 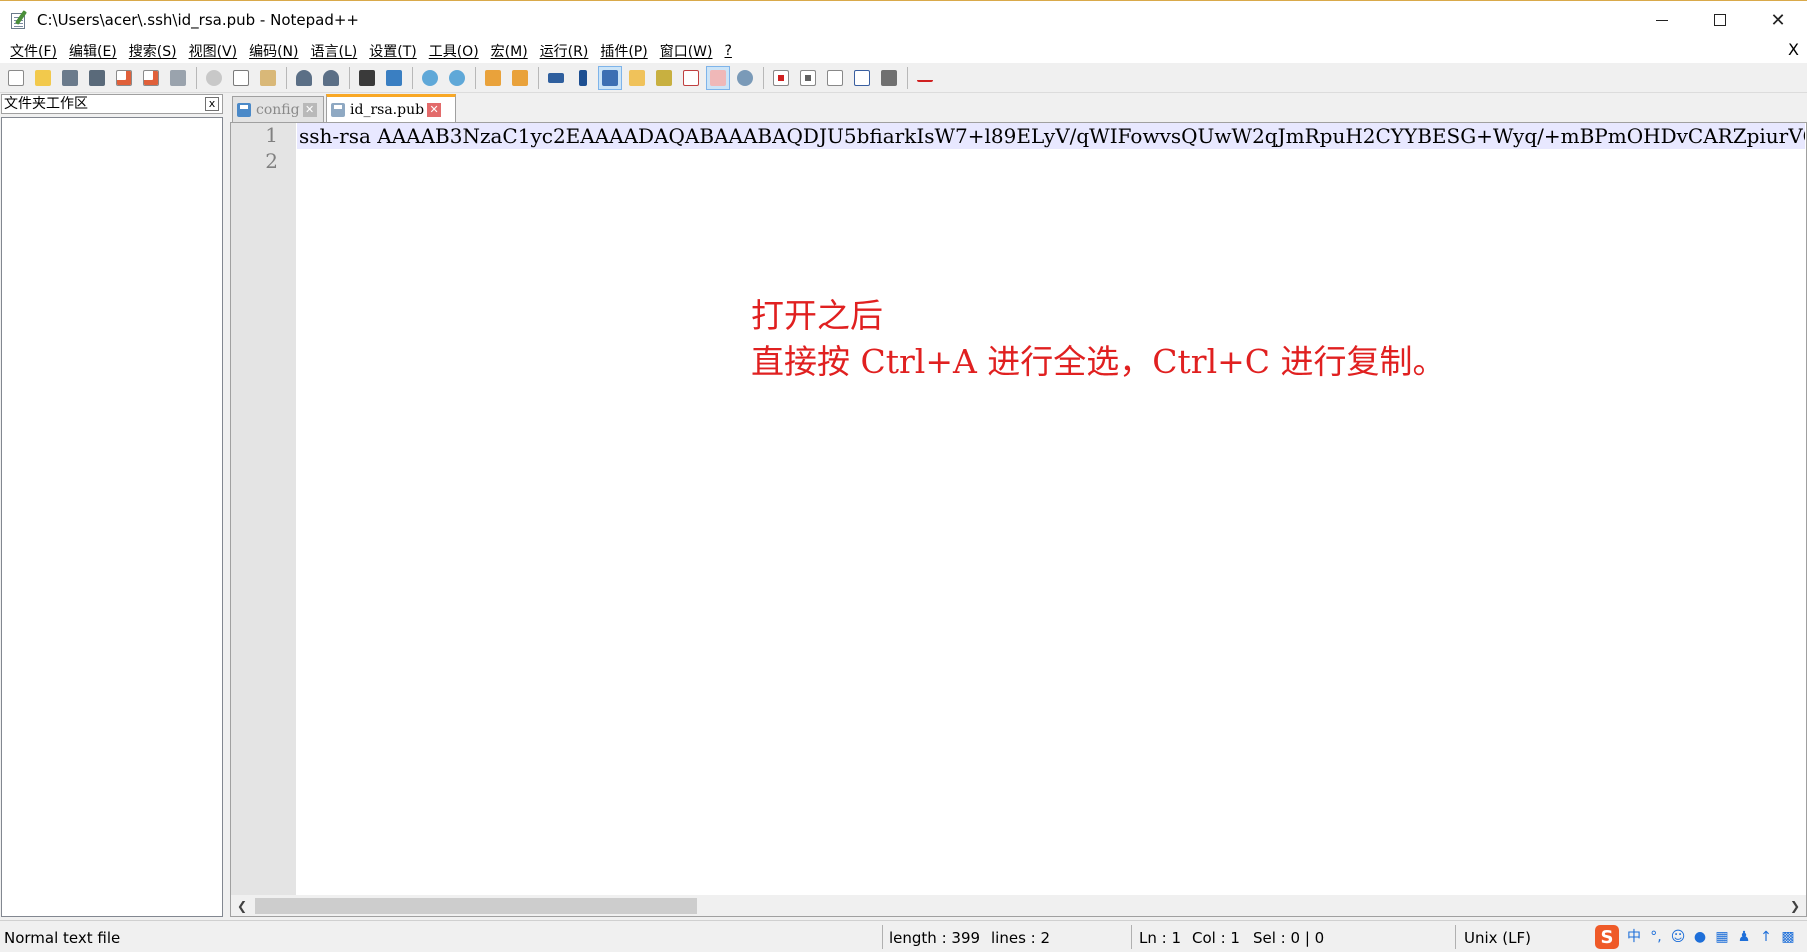 What do you see at coordinates (1018, 906) in the screenshot?
I see `horizontal-scrollbar: ❮ ❯` at bounding box center [1018, 906].